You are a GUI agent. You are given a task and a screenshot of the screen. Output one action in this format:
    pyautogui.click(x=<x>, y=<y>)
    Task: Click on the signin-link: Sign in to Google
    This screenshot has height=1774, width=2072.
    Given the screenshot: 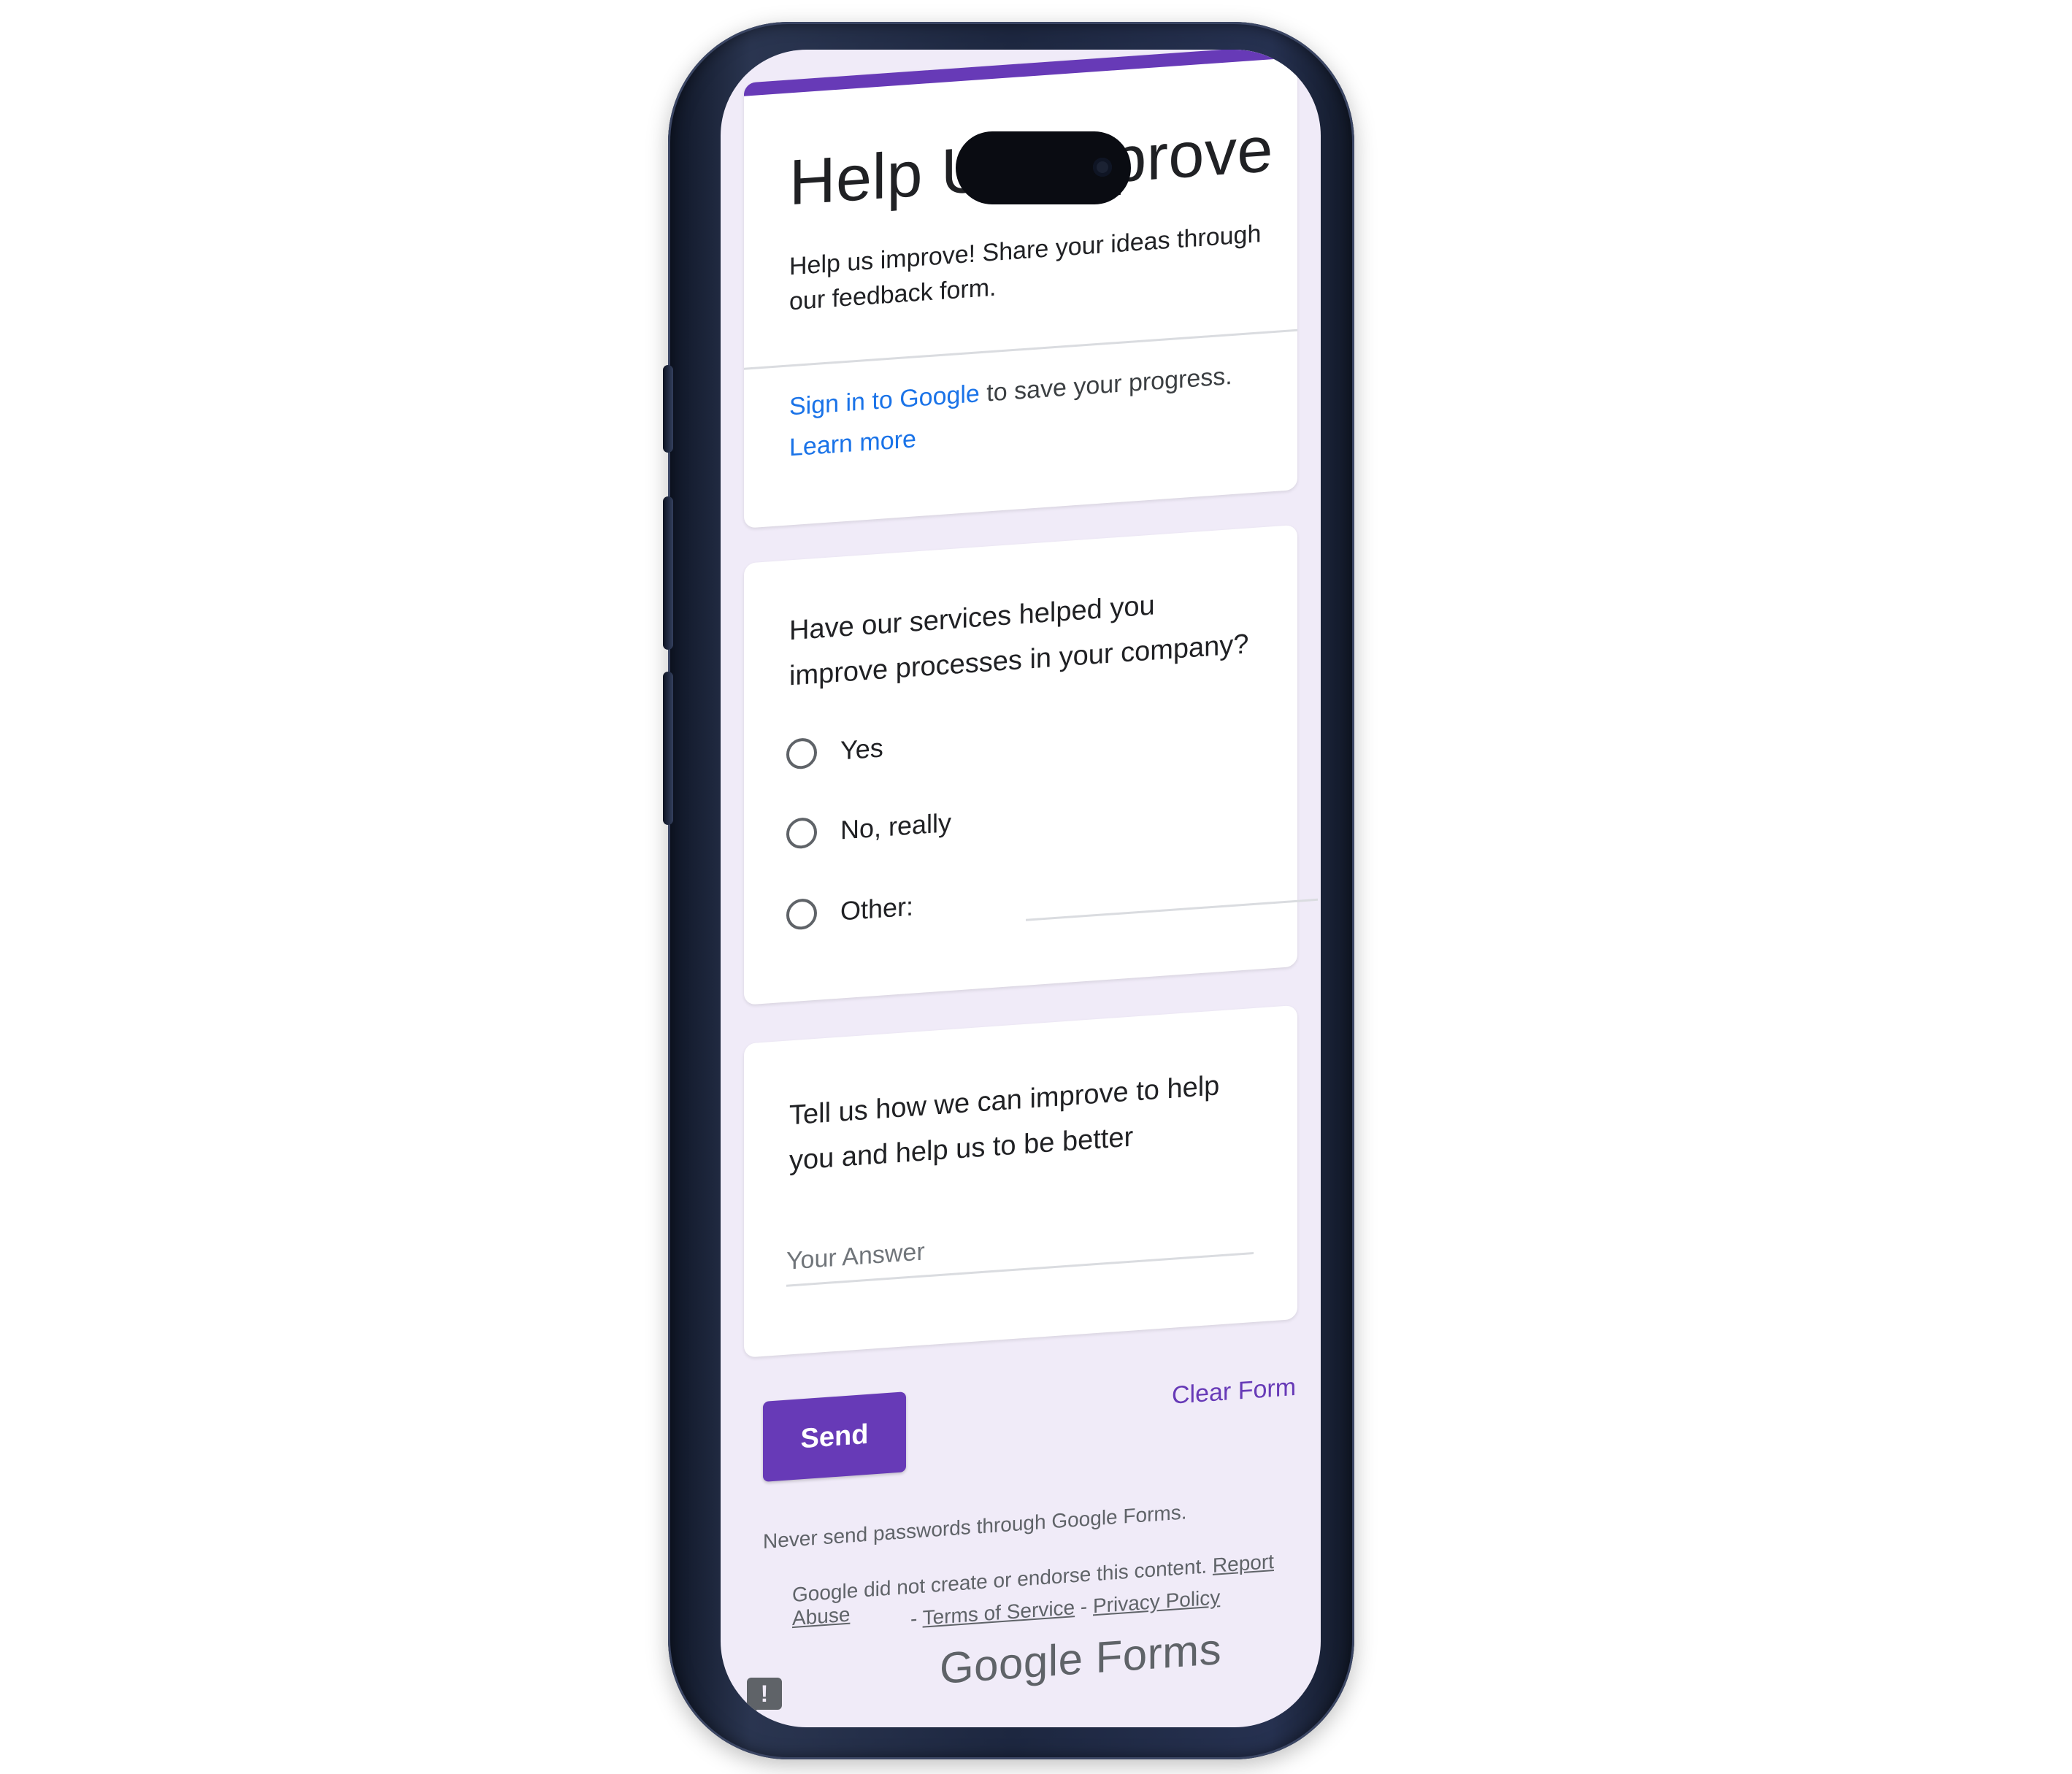 What is the action you would take?
    pyautogui.click(x=884, y=400)
    